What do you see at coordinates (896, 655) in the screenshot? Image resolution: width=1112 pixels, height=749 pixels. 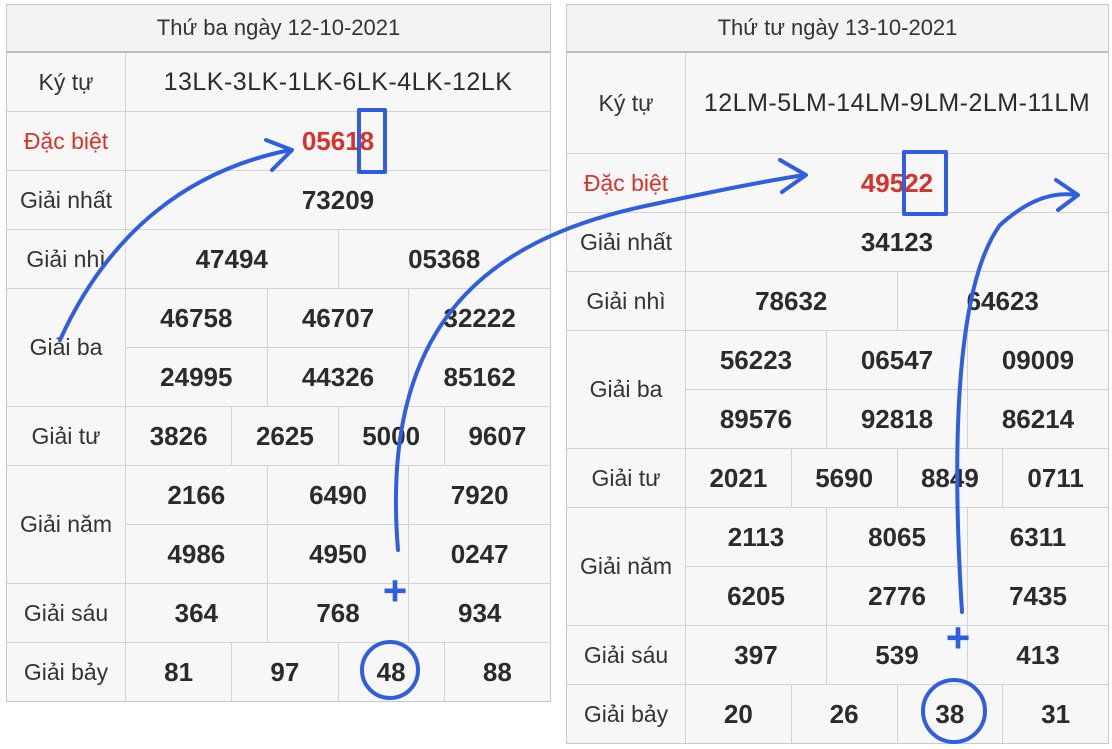 I see `prize-number: 539` at bounding box center [896, 655].